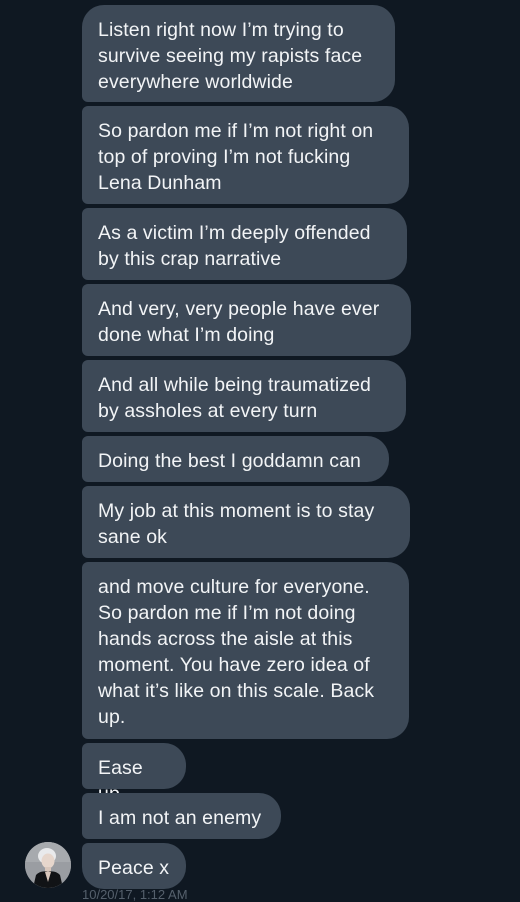  I want to click on message-bubble: Doing the best I goddamn can, so click(235, 459).